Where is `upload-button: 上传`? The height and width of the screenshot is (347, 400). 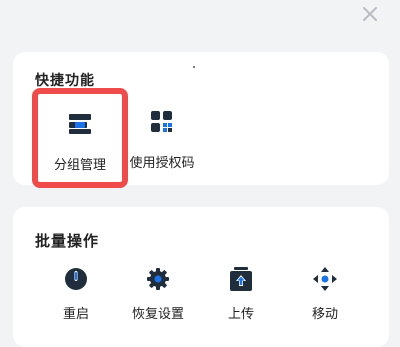
upload-button: 上传 is located at coordinates (241, 293).